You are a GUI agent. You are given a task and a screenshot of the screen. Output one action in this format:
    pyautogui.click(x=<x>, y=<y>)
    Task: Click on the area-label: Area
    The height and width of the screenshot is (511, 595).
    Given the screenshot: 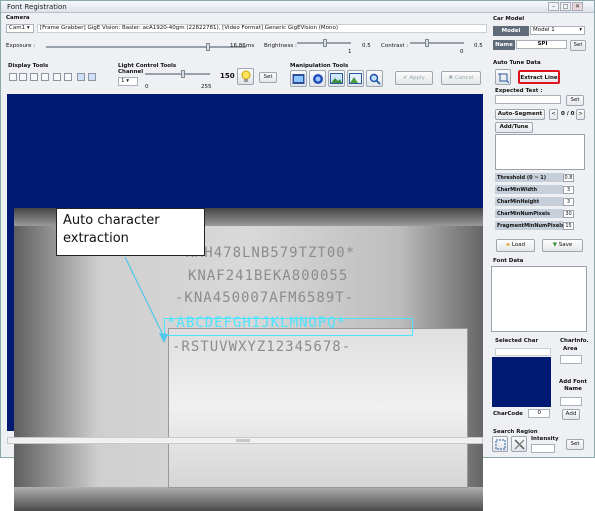 What is the action you would take?
    pyautogui.click(x=570, y=349)
    